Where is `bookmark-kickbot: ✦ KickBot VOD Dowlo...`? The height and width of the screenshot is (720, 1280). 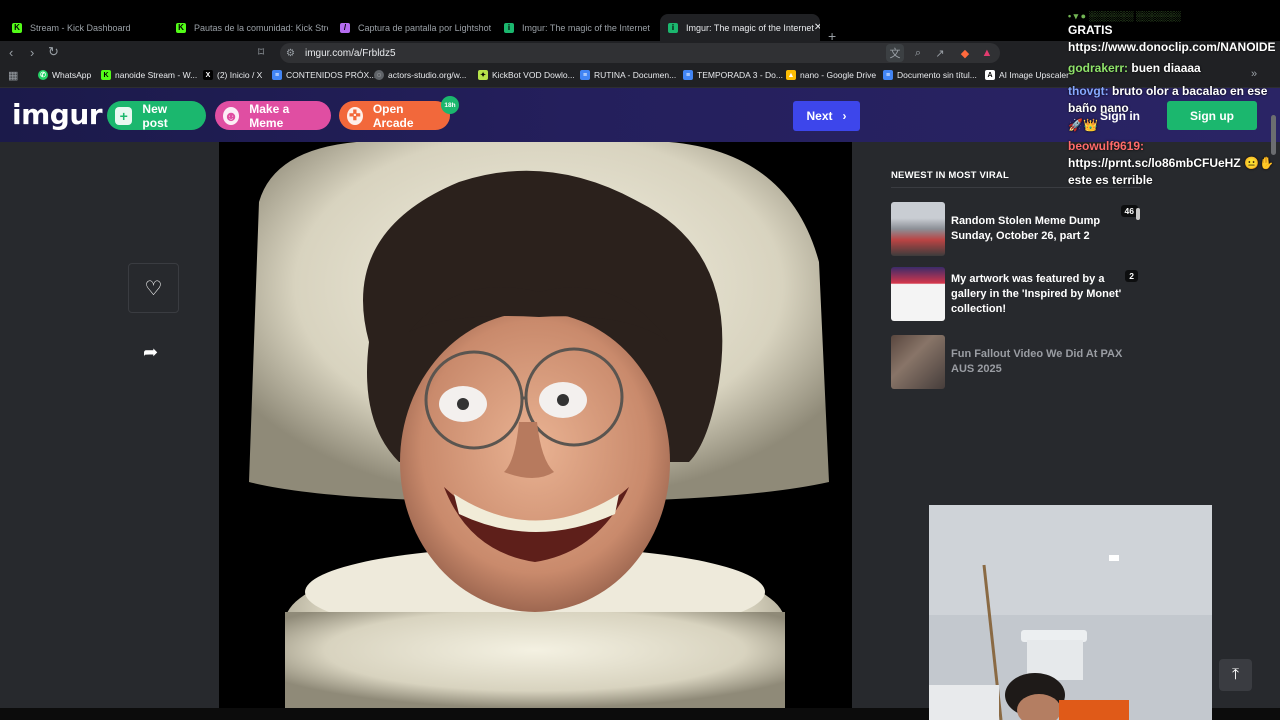 bookmark-kickbot: ✦ KickBot VOD Dowlo... is located at coordinates (526, 75).